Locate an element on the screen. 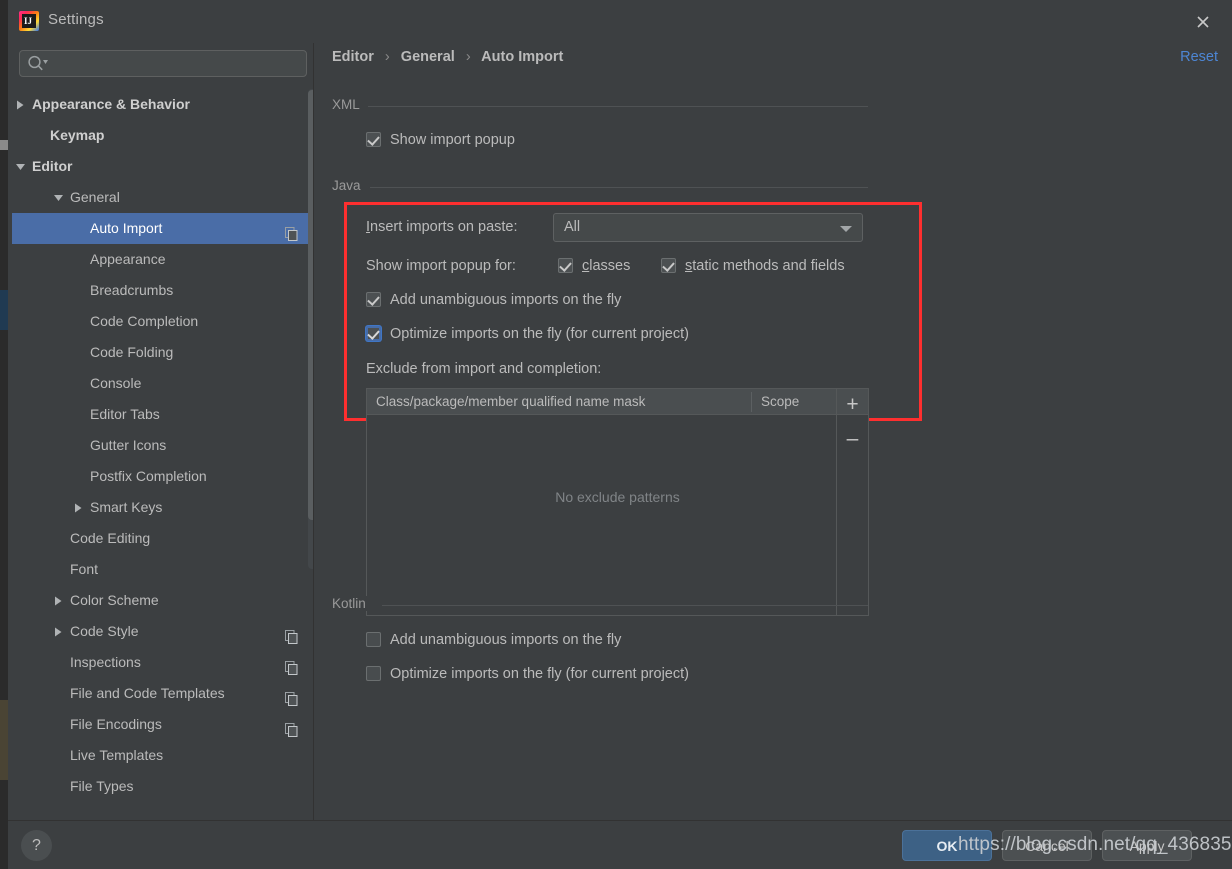 The height and width of the screenshot is (869, 1232). remove-exclude-pattern-button: – is located at coordinates (852, 438).